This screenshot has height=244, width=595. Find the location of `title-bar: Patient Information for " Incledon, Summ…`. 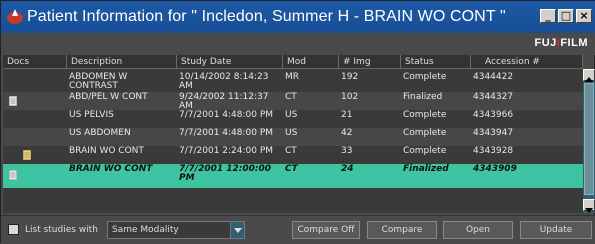

title-bar: Patient Information for " Incledon, Summ… is located at coordinates (298, 17).